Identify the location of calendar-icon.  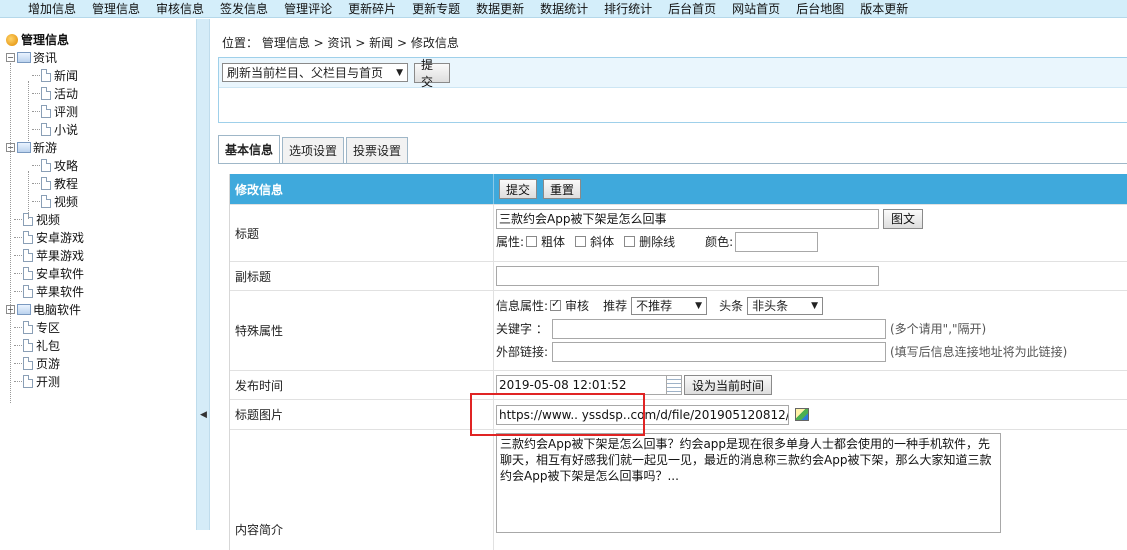
(674, 385).